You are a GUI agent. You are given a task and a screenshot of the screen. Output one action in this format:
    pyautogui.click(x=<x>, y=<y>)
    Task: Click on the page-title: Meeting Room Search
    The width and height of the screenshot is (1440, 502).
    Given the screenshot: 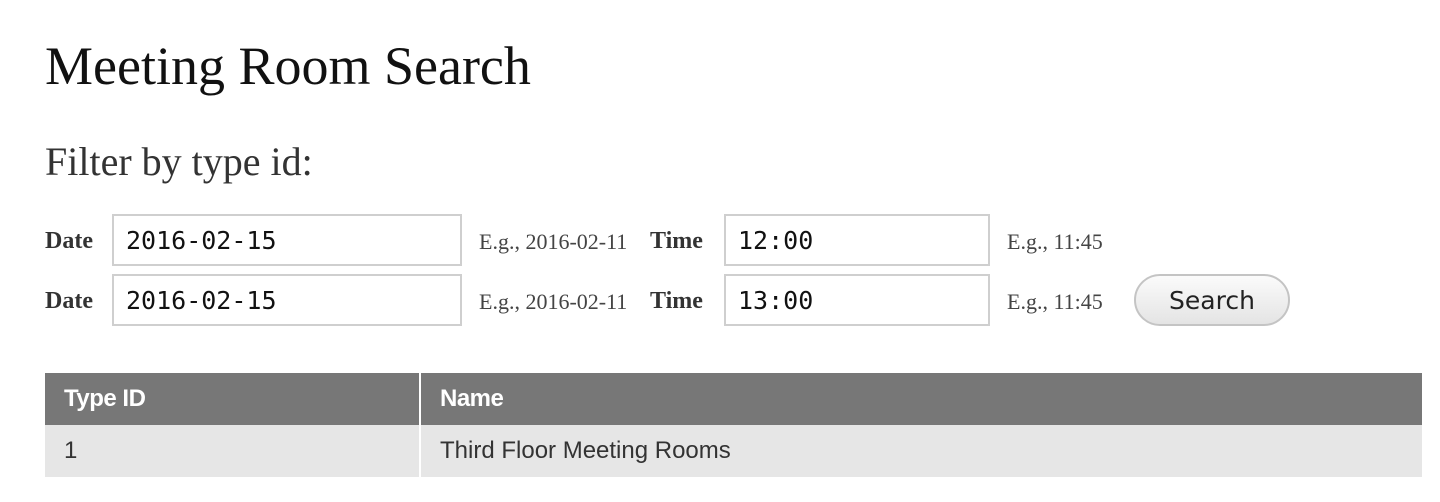 What is the action you would take?
    pyautogui.click(x=288, y=66)
    